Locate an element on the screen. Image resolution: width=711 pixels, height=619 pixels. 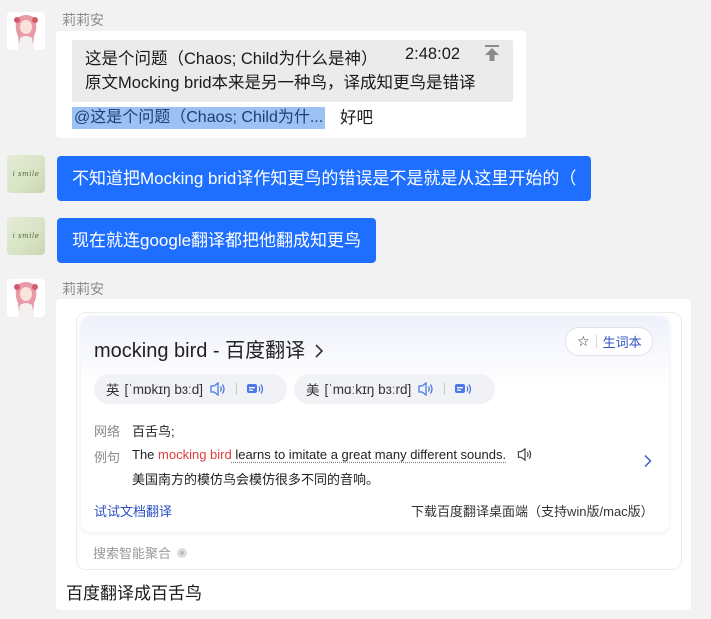
vocabulary-label: 生词本 is located at coordinates (622, 342).